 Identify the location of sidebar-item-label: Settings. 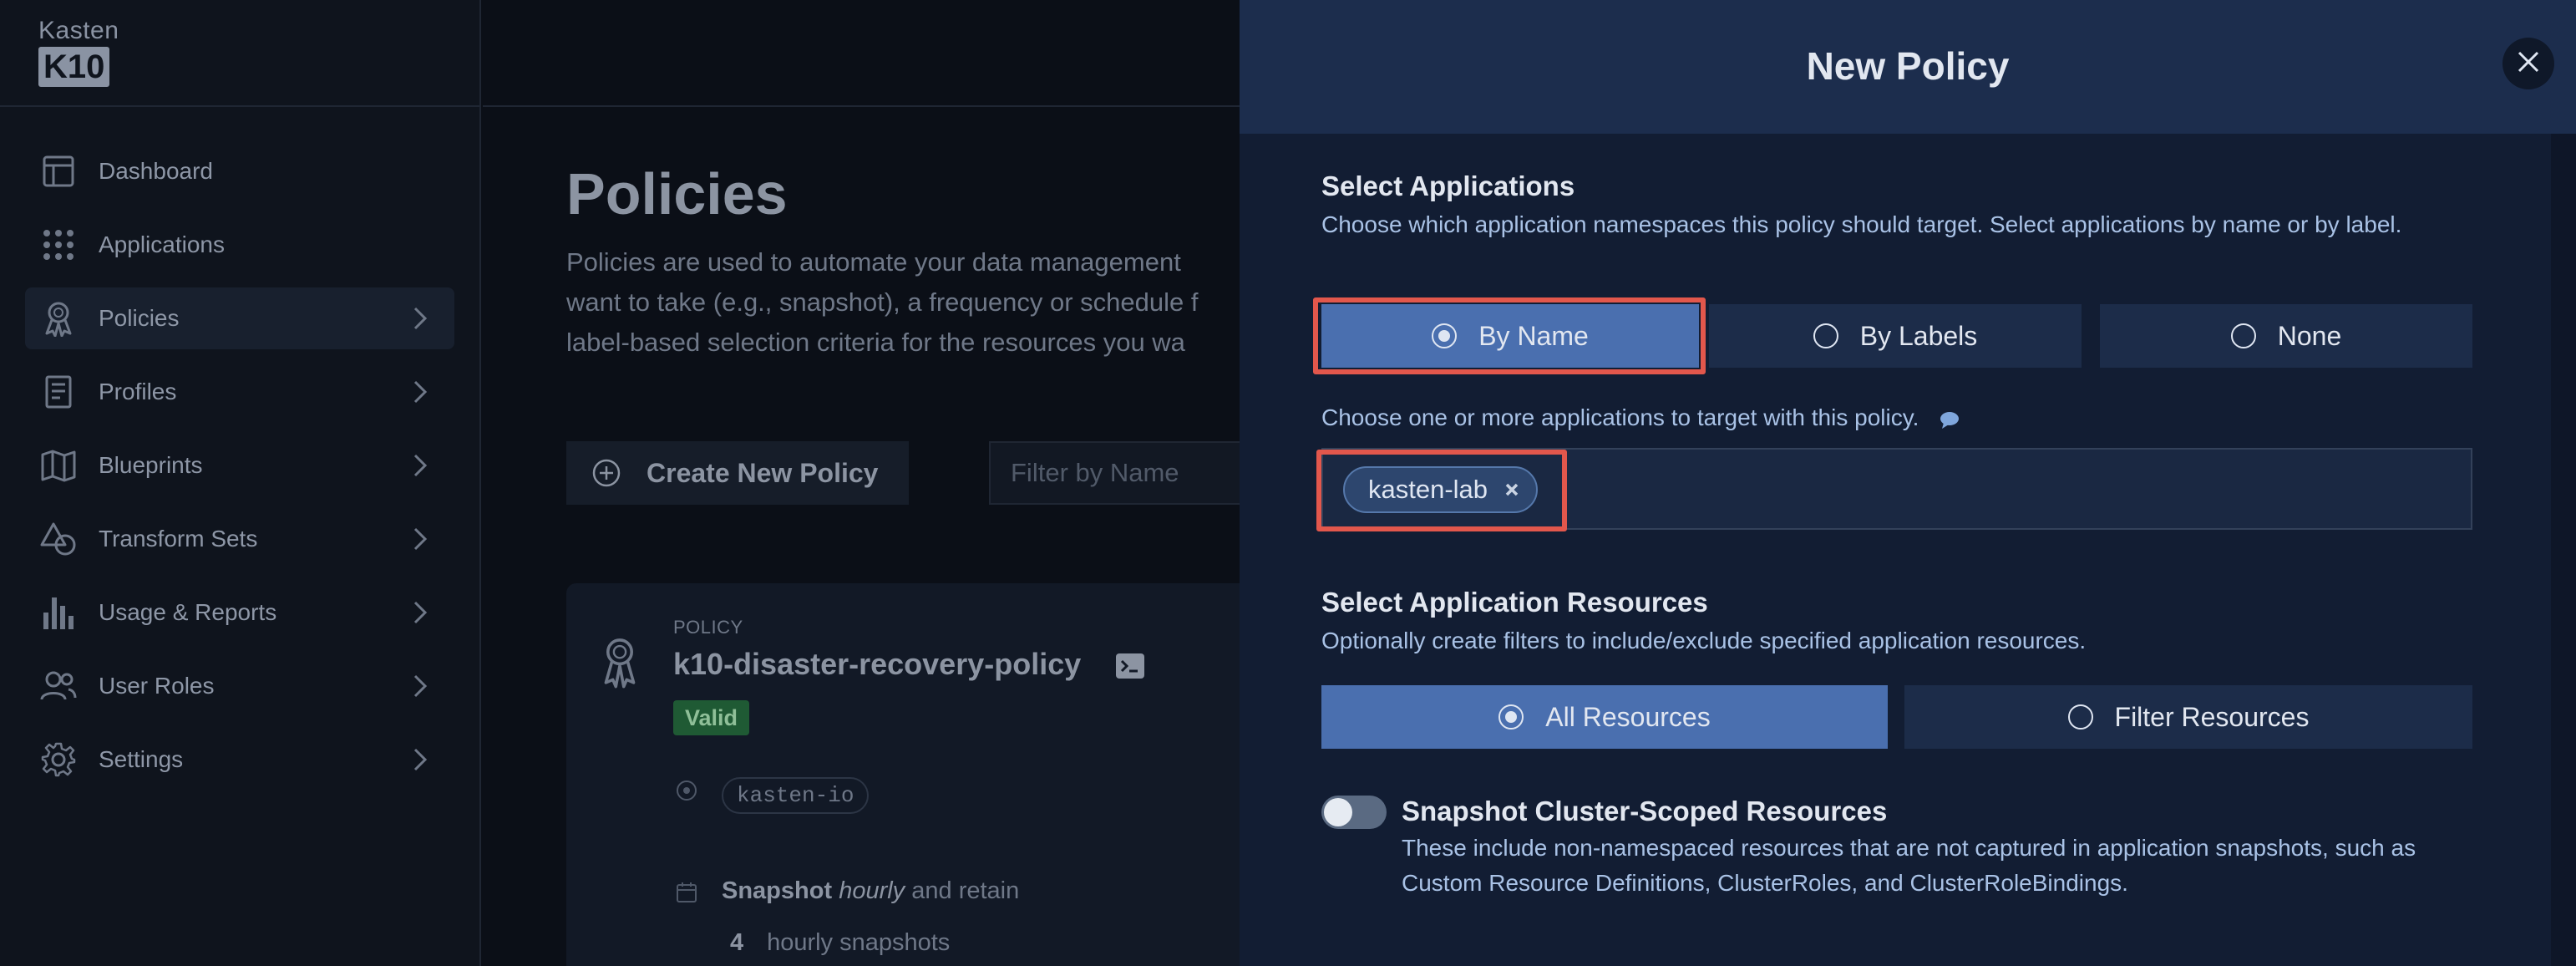
(141, 759).